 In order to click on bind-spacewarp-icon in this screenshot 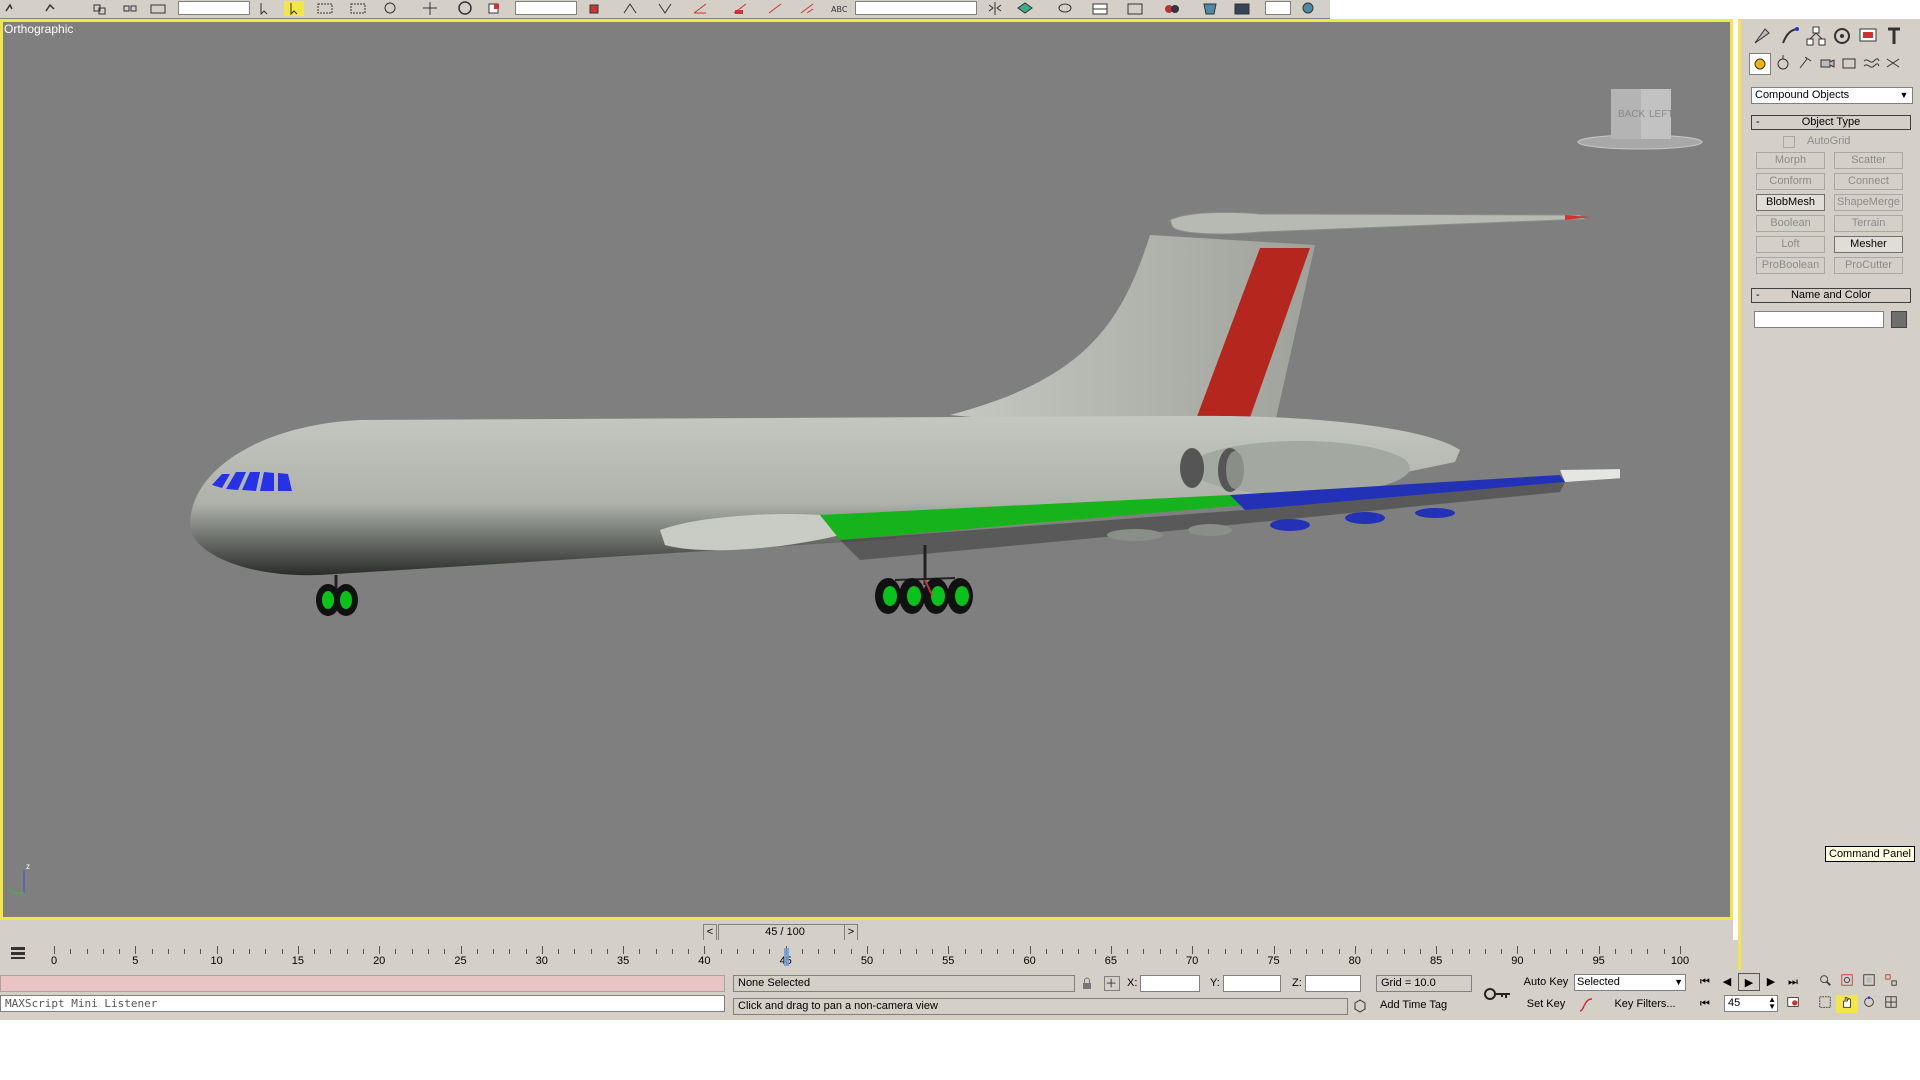, I will do `click(158, 8)`.